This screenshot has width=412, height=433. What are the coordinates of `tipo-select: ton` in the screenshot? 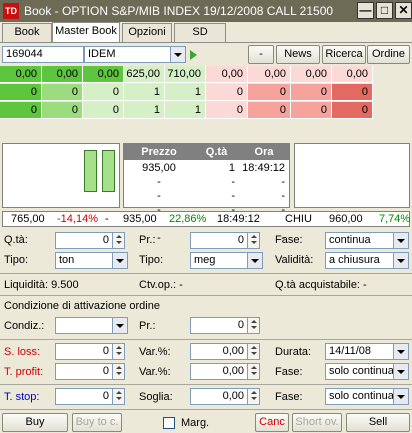 It's located at (84, 260).